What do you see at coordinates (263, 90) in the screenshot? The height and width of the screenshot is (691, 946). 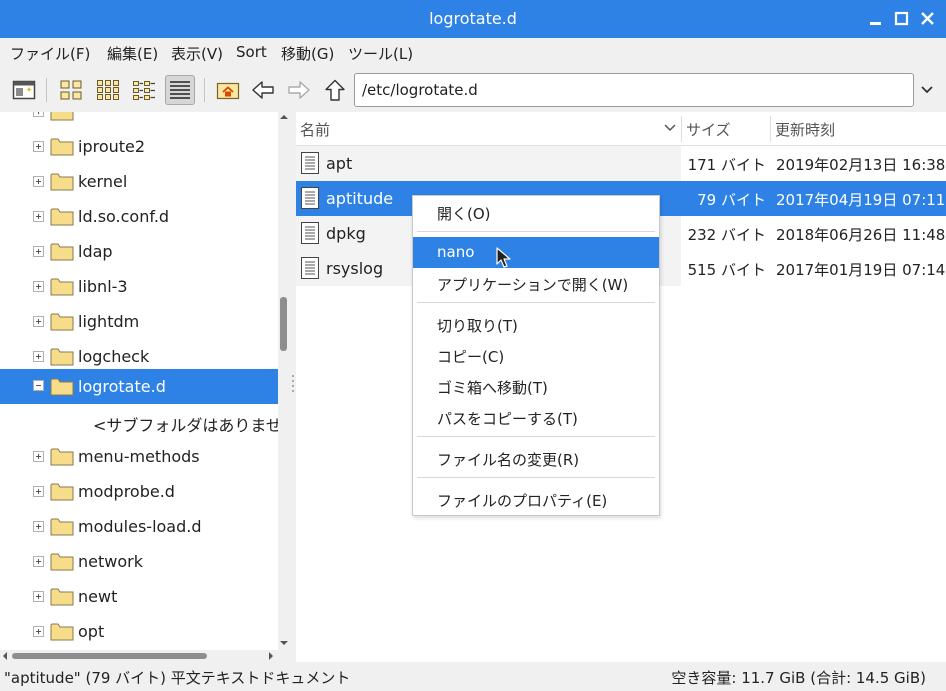 I see `back-button` at bounding box center [263, 90].